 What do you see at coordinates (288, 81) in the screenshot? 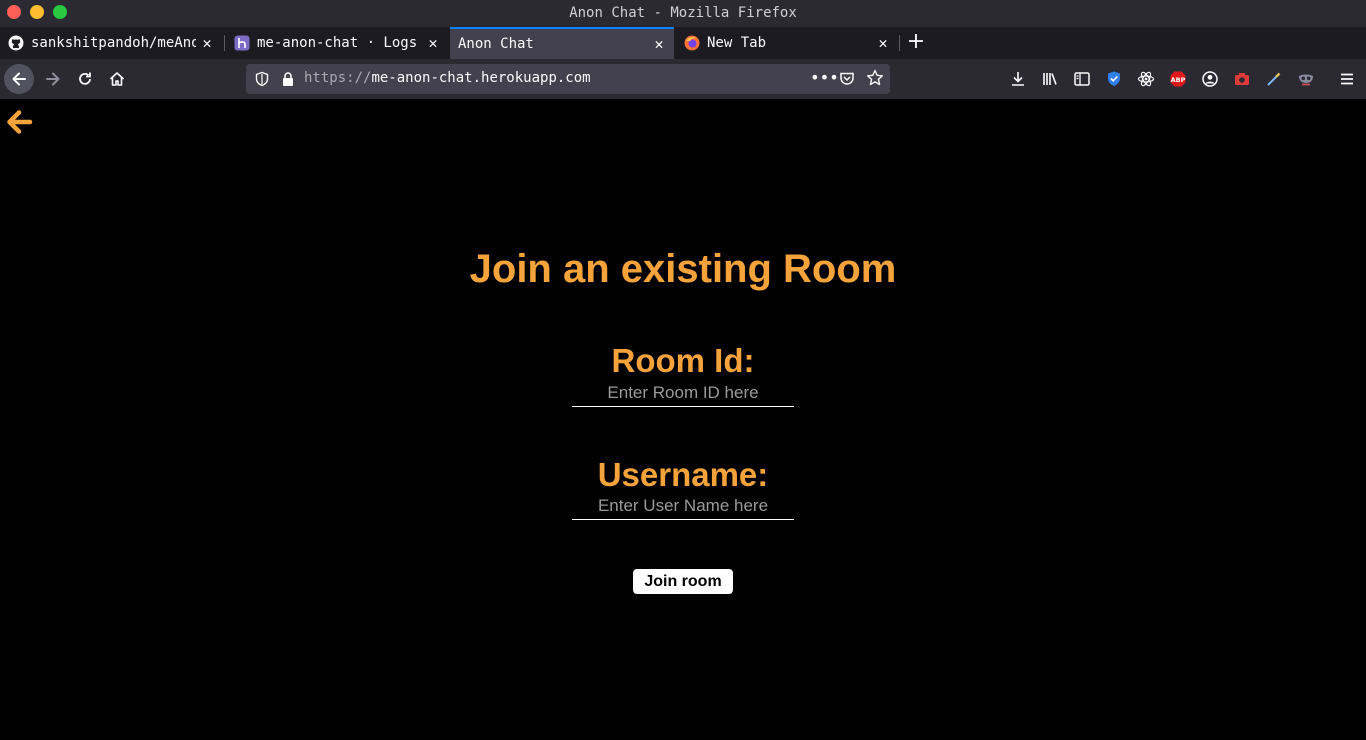
I see `lock-icon` at bounding box center [288, 81].